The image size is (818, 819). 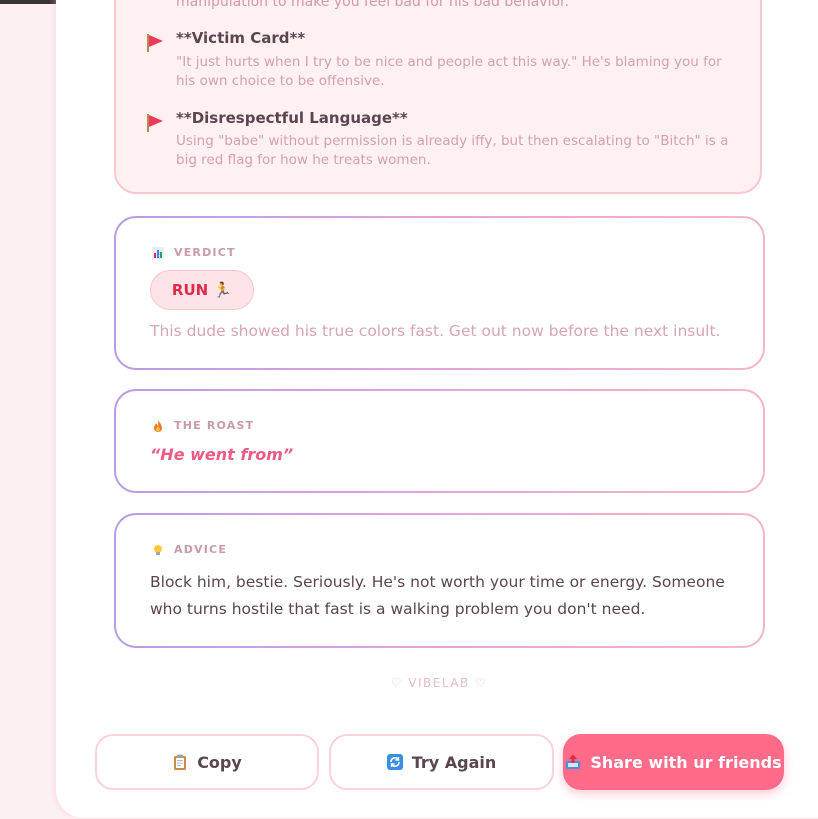 I want to click on try-again-button: Try Again, so click(x=441, y=762).